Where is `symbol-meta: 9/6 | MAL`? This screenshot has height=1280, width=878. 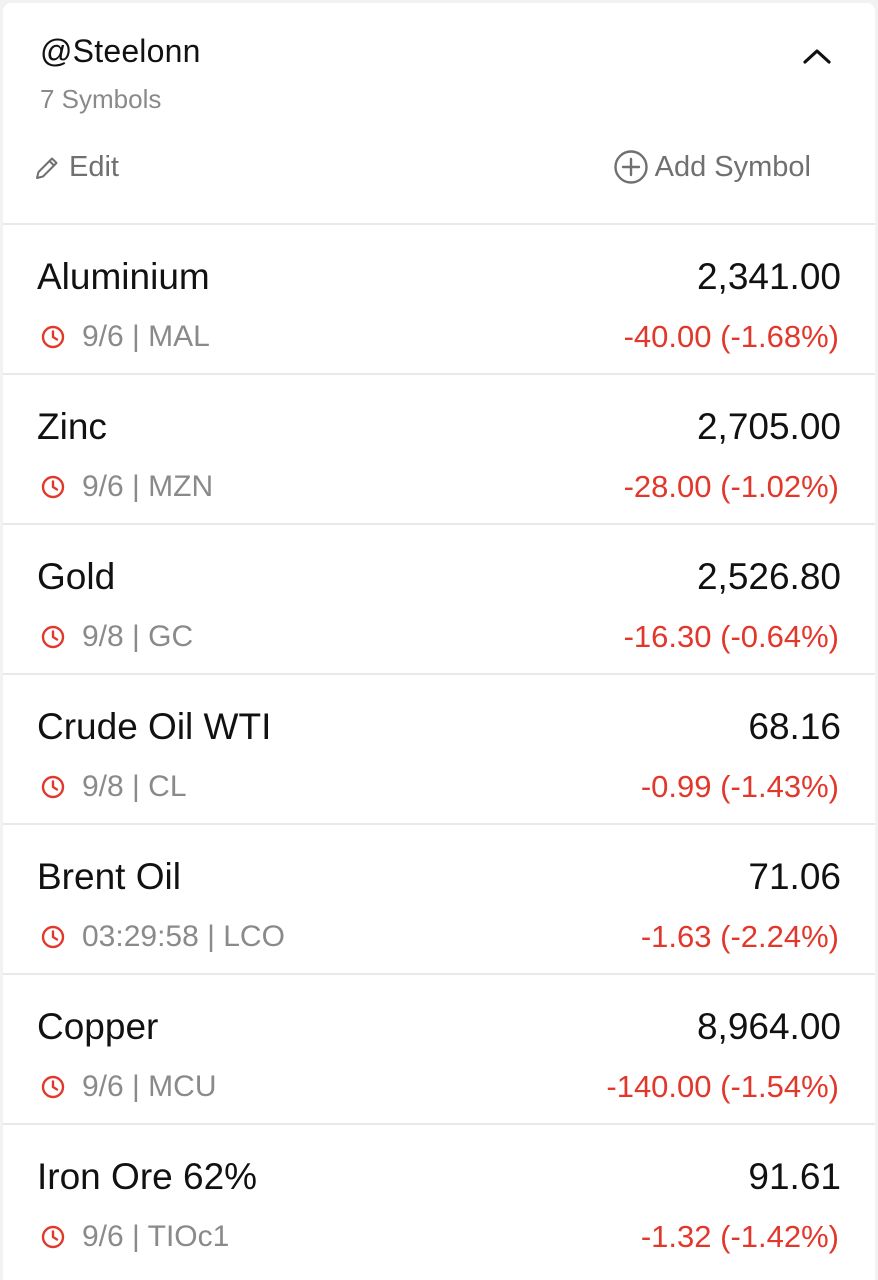 symbol-meta: 9/6 | MAL is located at coordinates (125, 337).